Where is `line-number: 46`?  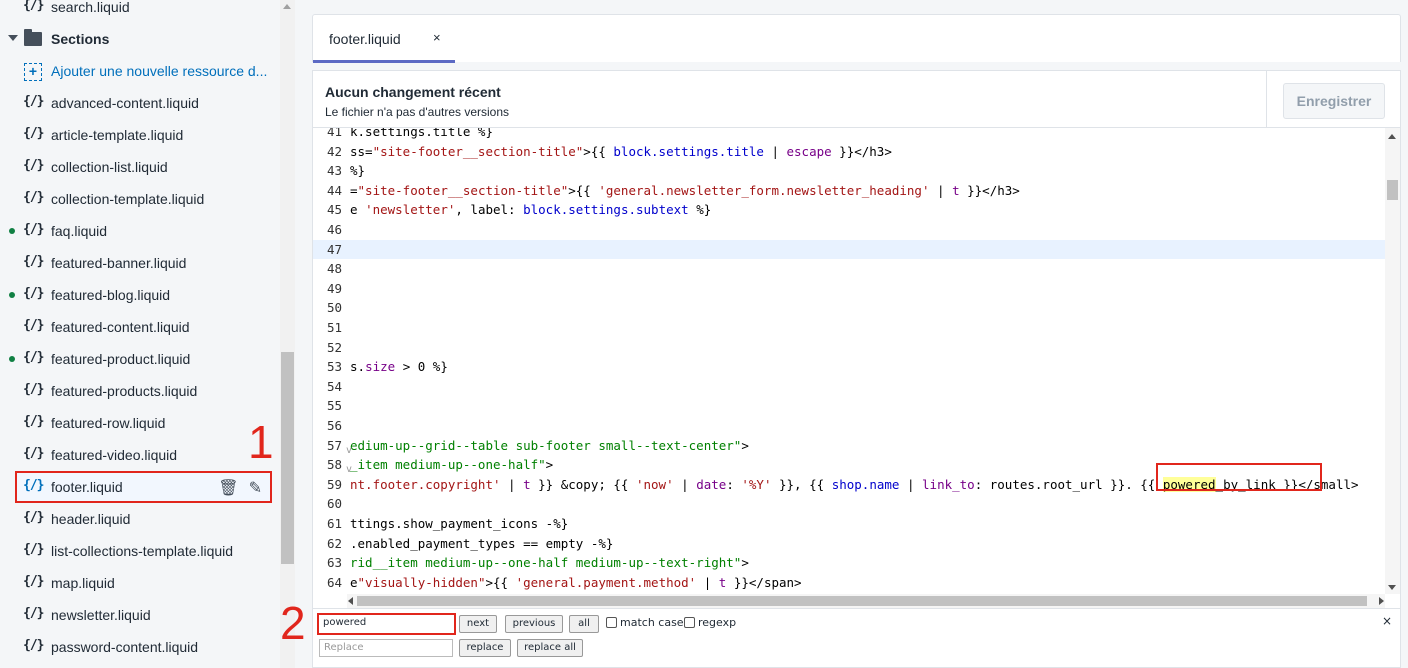
line-number: 46 is located at coordinates (334, 229).